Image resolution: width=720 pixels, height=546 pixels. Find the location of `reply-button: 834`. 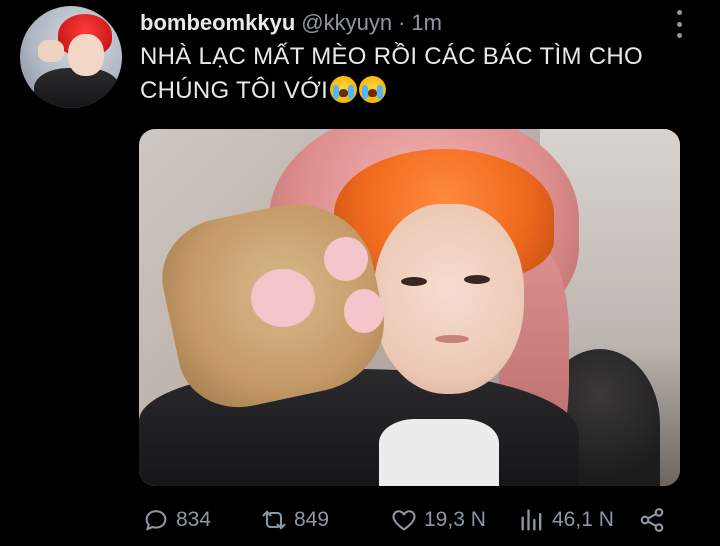

reply-button: 834 is located at coordinates (176, 520).